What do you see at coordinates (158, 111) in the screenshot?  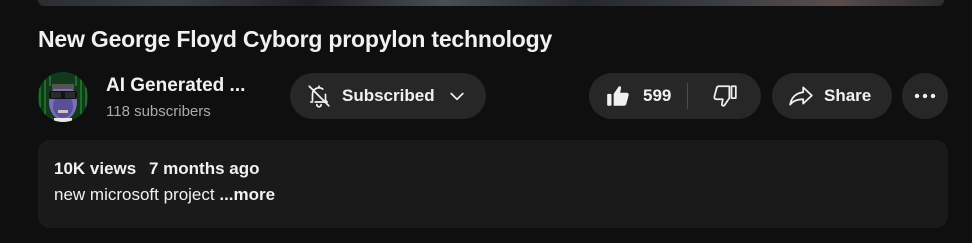 I see `subscriber-count: 118 subscribers` at bounding box center [158, 111].